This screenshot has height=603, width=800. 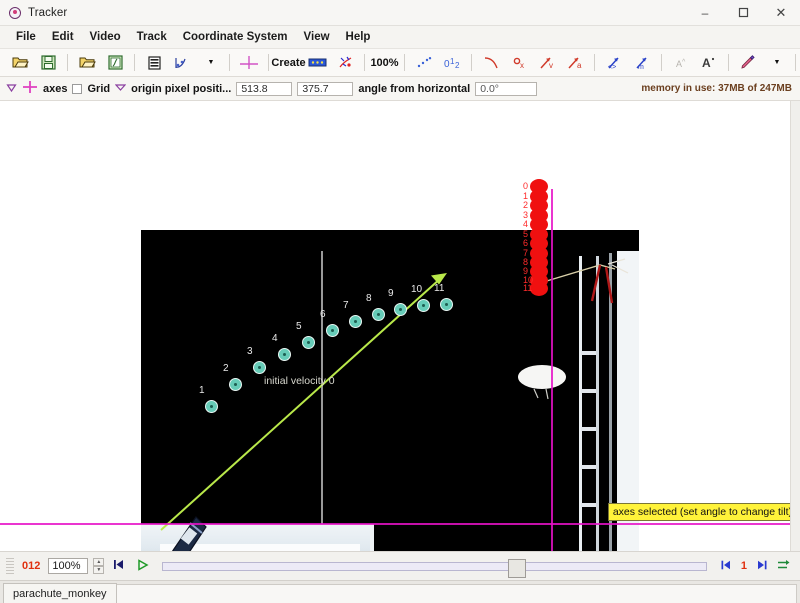 I want to click on acceleration-vector-icon: a, so click(x=575, y=63).